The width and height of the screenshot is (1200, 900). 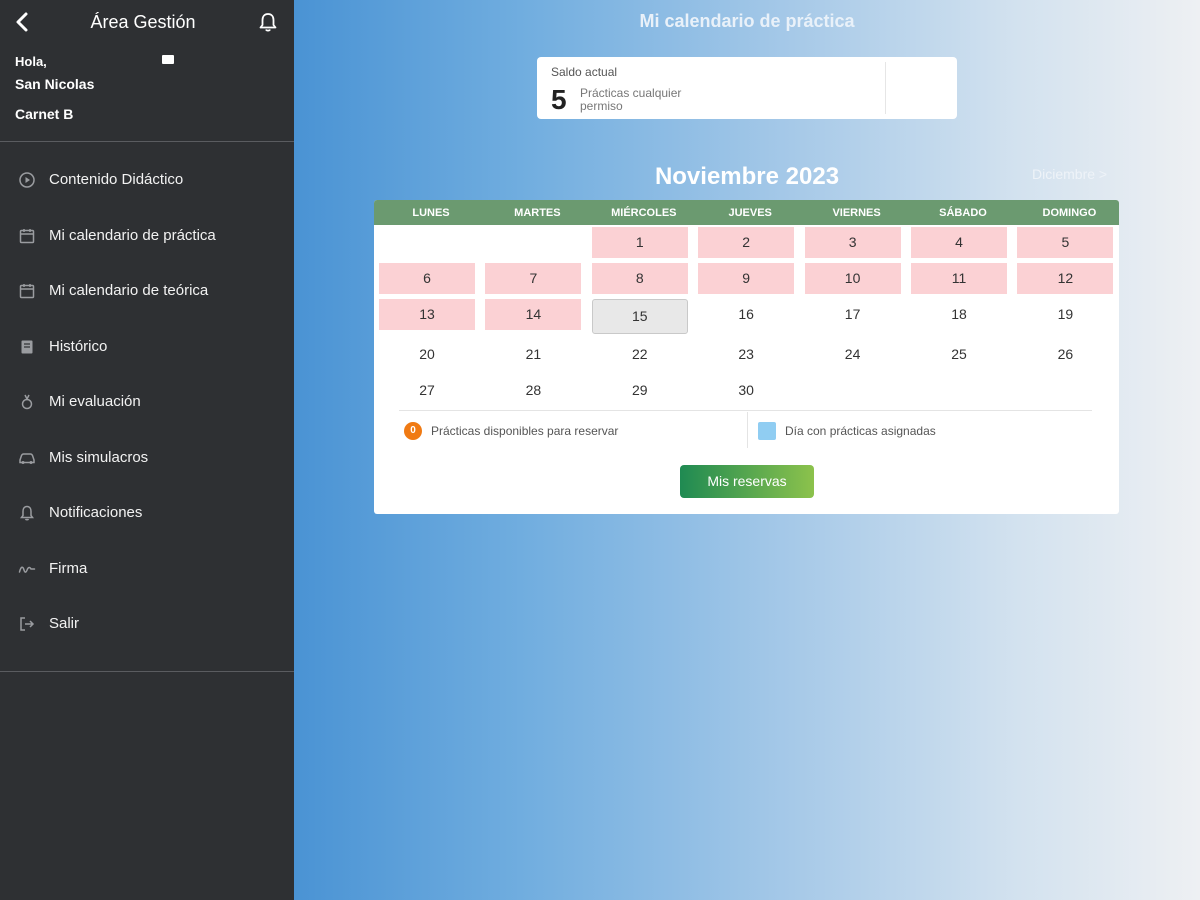 I want to click on balance-value: 5, so click(x=559, y=99).